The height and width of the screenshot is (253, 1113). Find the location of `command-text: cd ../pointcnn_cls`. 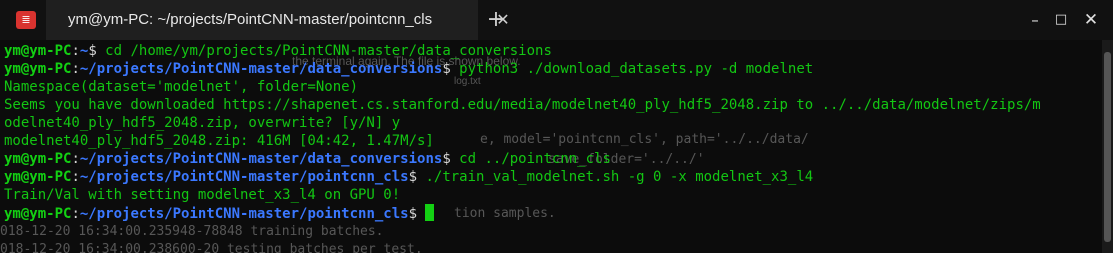

command-text: cd ../pointcnn_cls is located at coordinates (535, 159).